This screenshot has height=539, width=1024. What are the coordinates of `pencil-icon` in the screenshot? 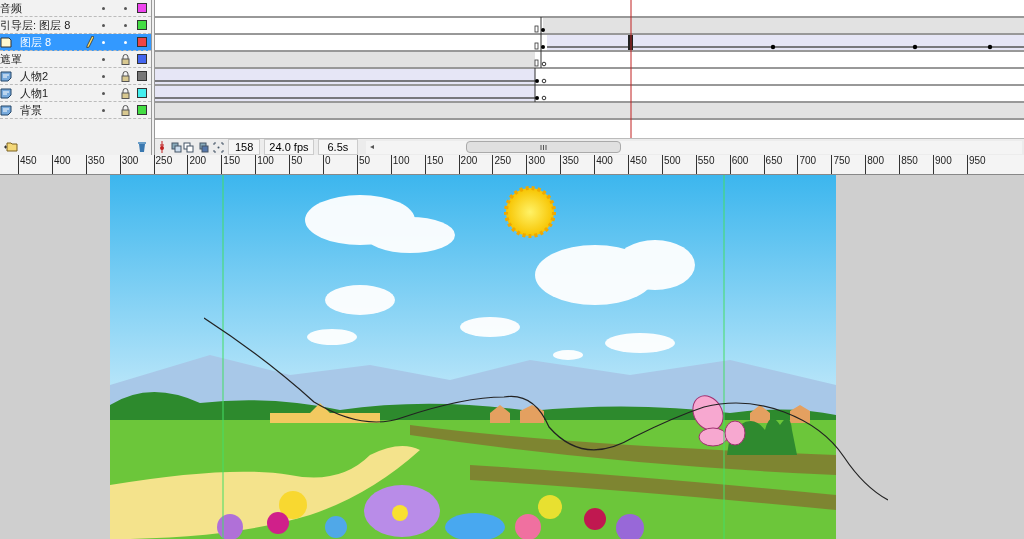 It's located at (90, 42).